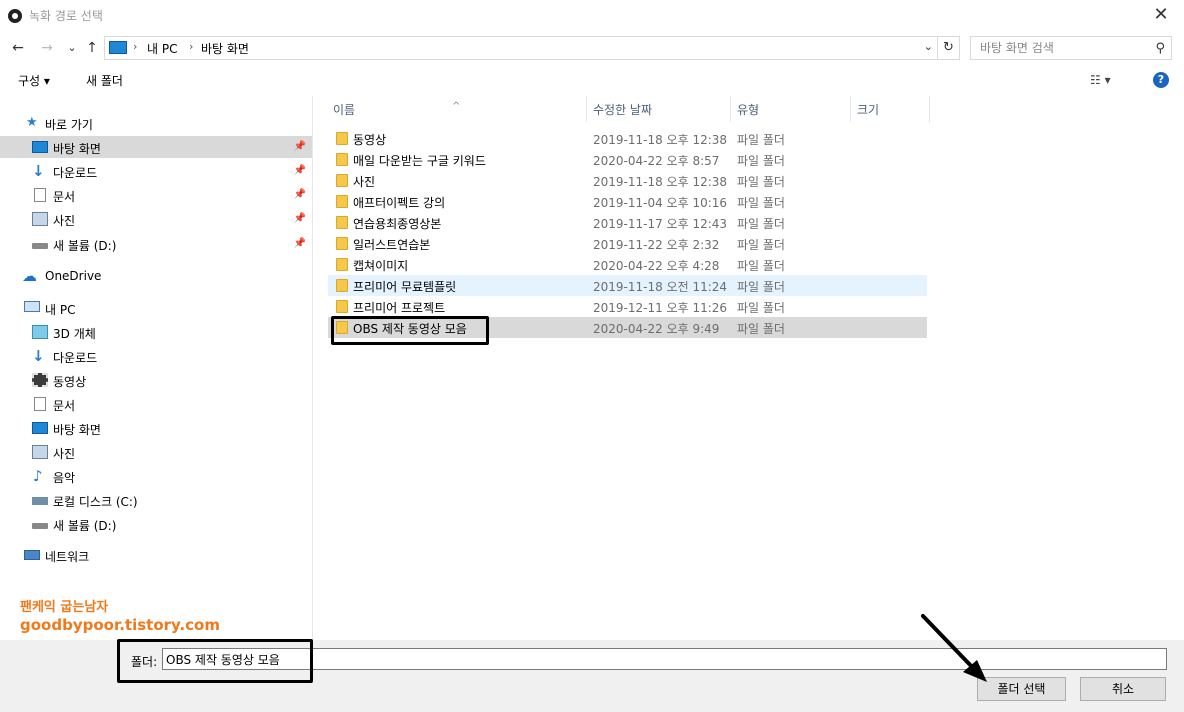  I want to click on obs-app-icon, so click(15, 16).